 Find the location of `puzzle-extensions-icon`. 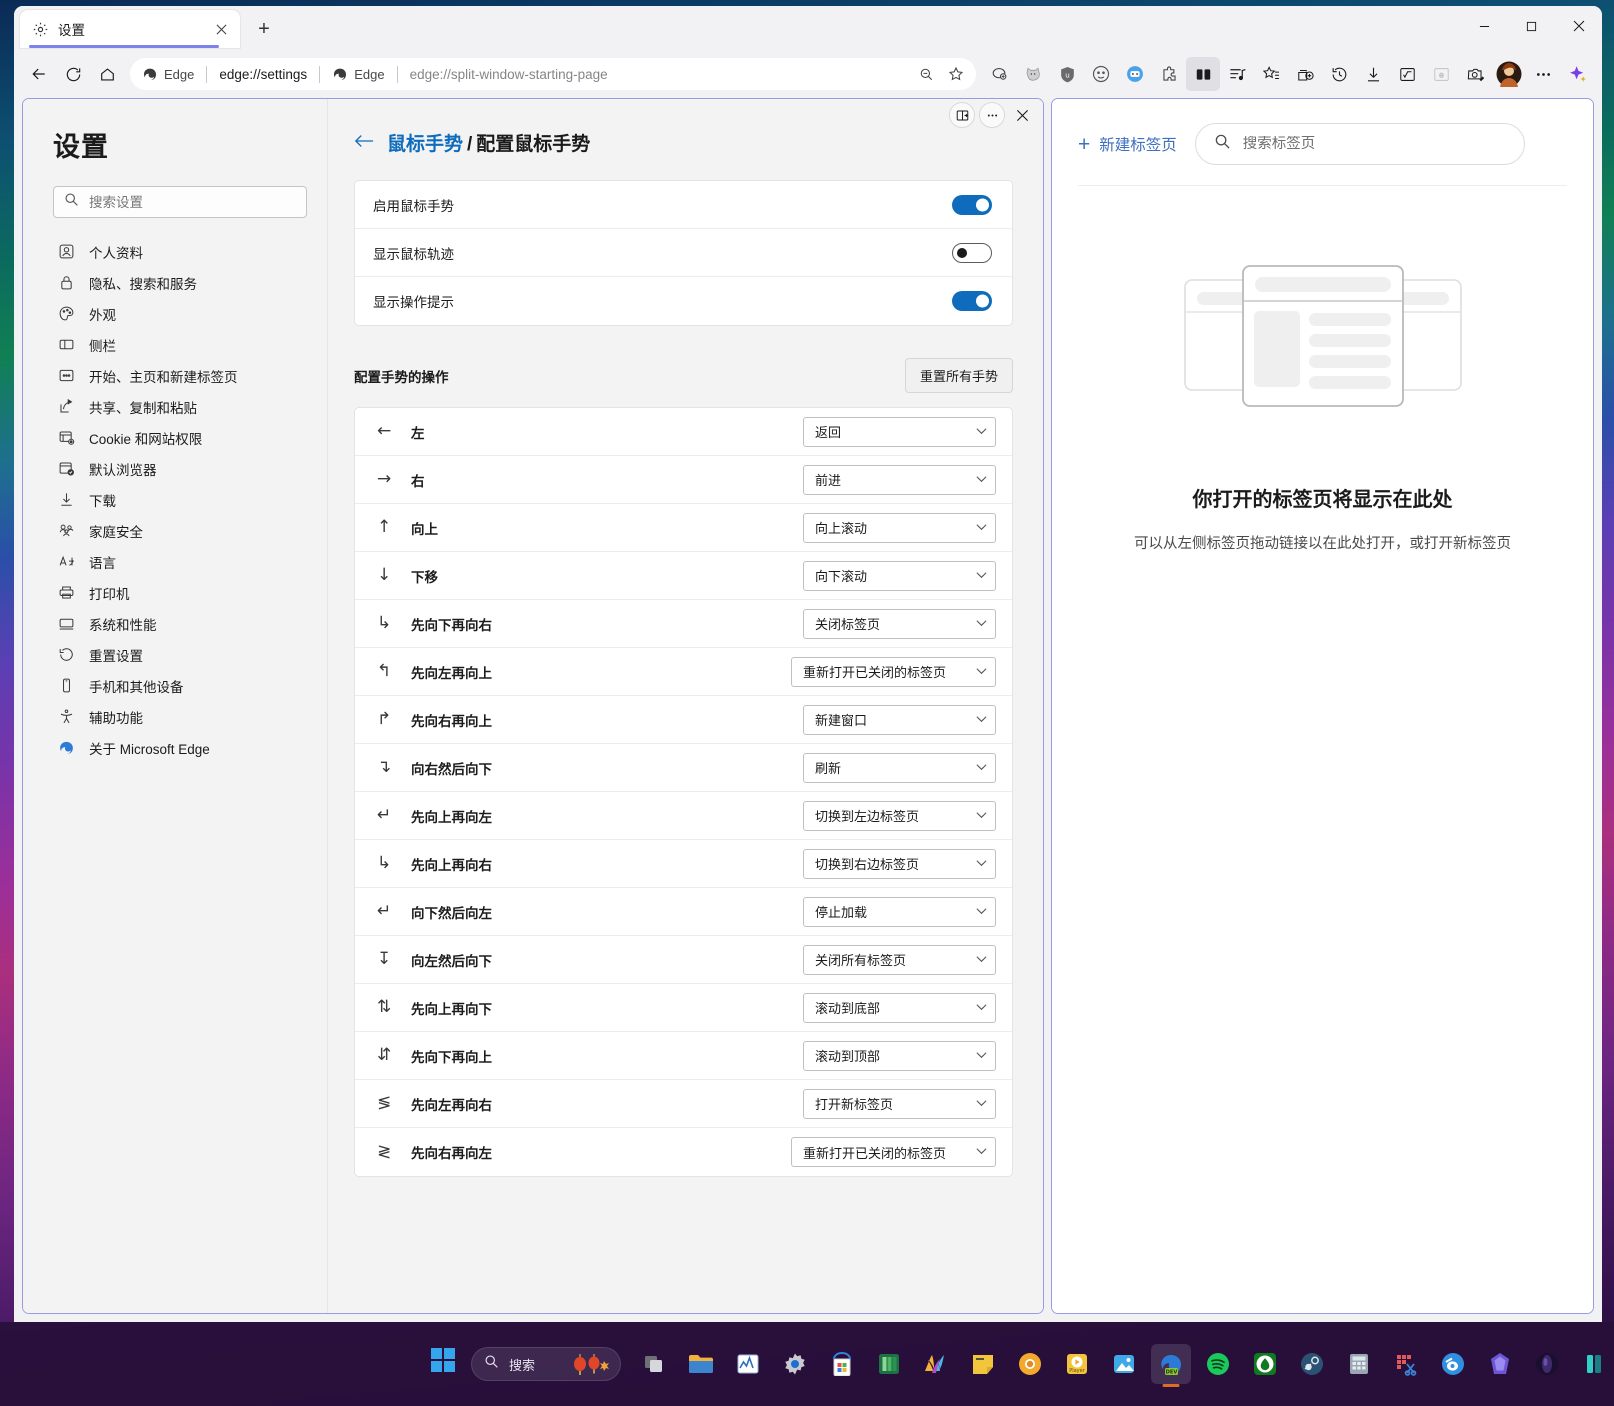

puzzle-extensions-icon is located at coordinates (1169, 74).